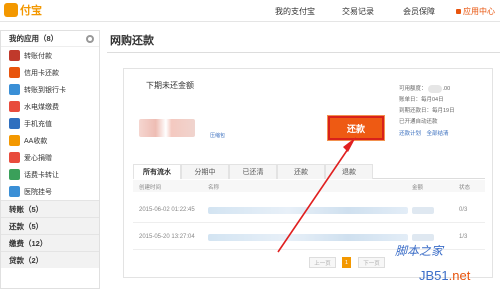  I want to click on auto-pay-status: 已开通自动还款, so click(418, 122).